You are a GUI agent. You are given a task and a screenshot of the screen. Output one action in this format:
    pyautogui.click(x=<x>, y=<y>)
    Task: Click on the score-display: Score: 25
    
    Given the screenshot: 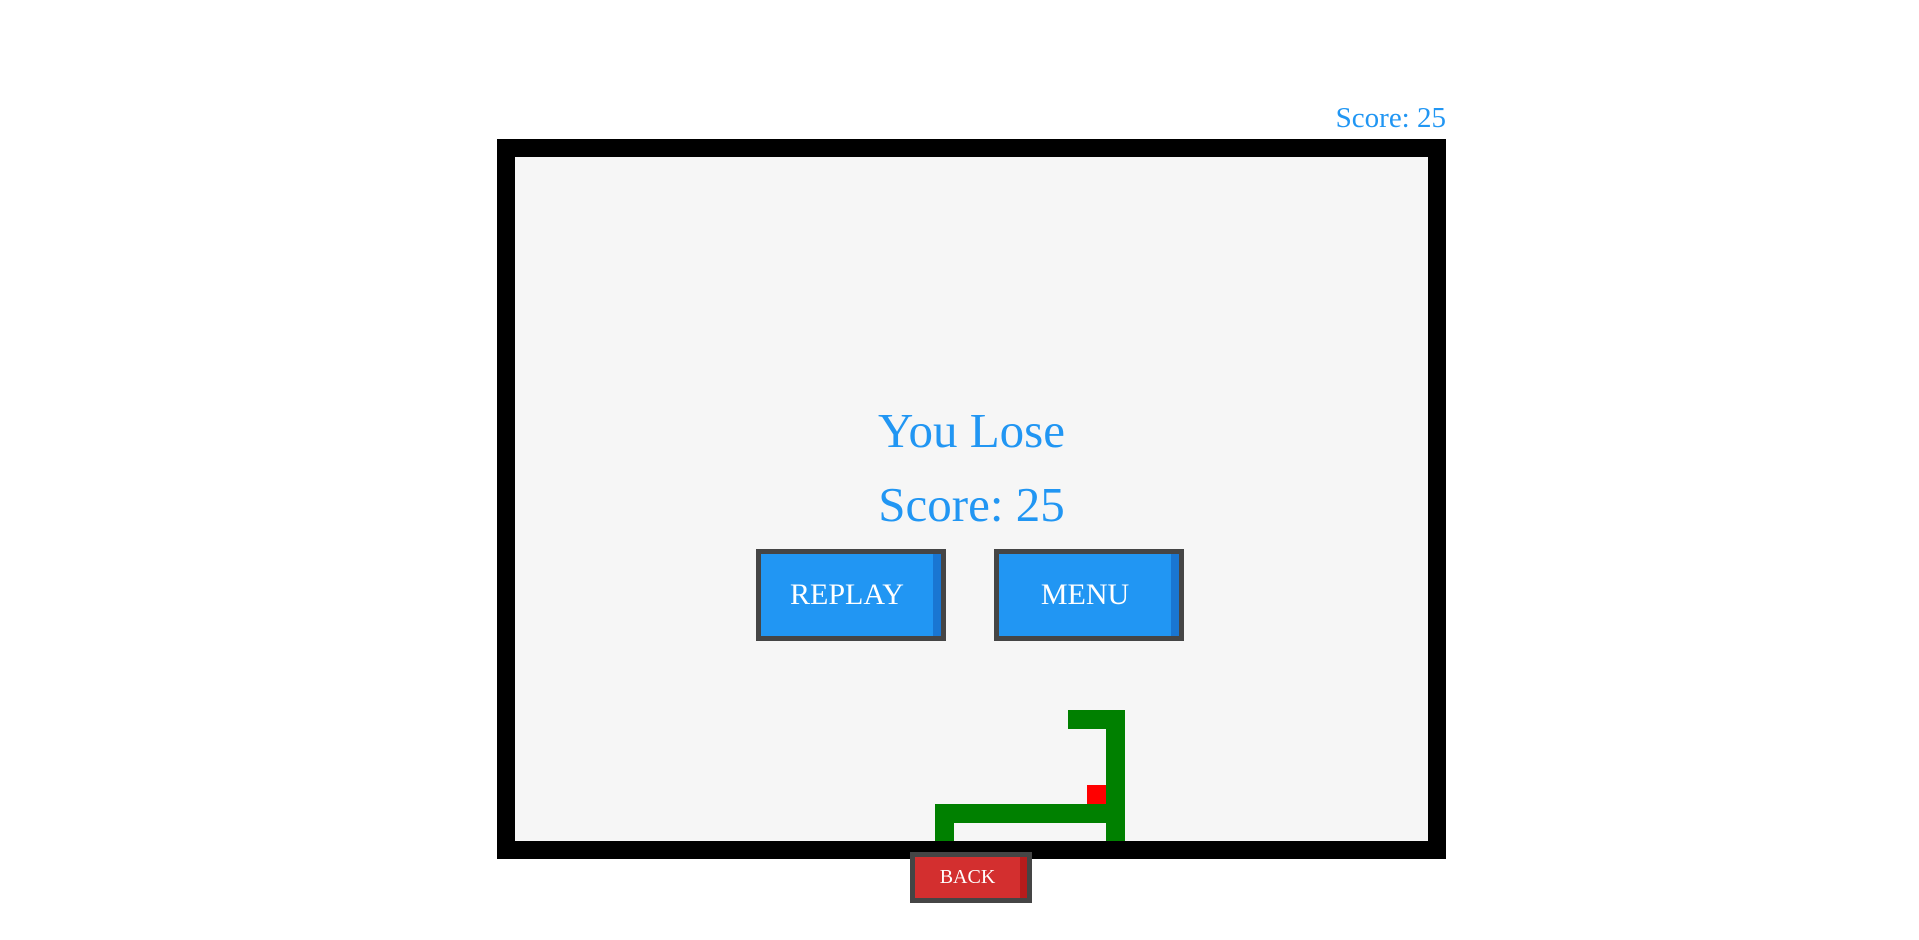 What is the action you would take?
    pyautogui.click(x=1390, y=118)
    